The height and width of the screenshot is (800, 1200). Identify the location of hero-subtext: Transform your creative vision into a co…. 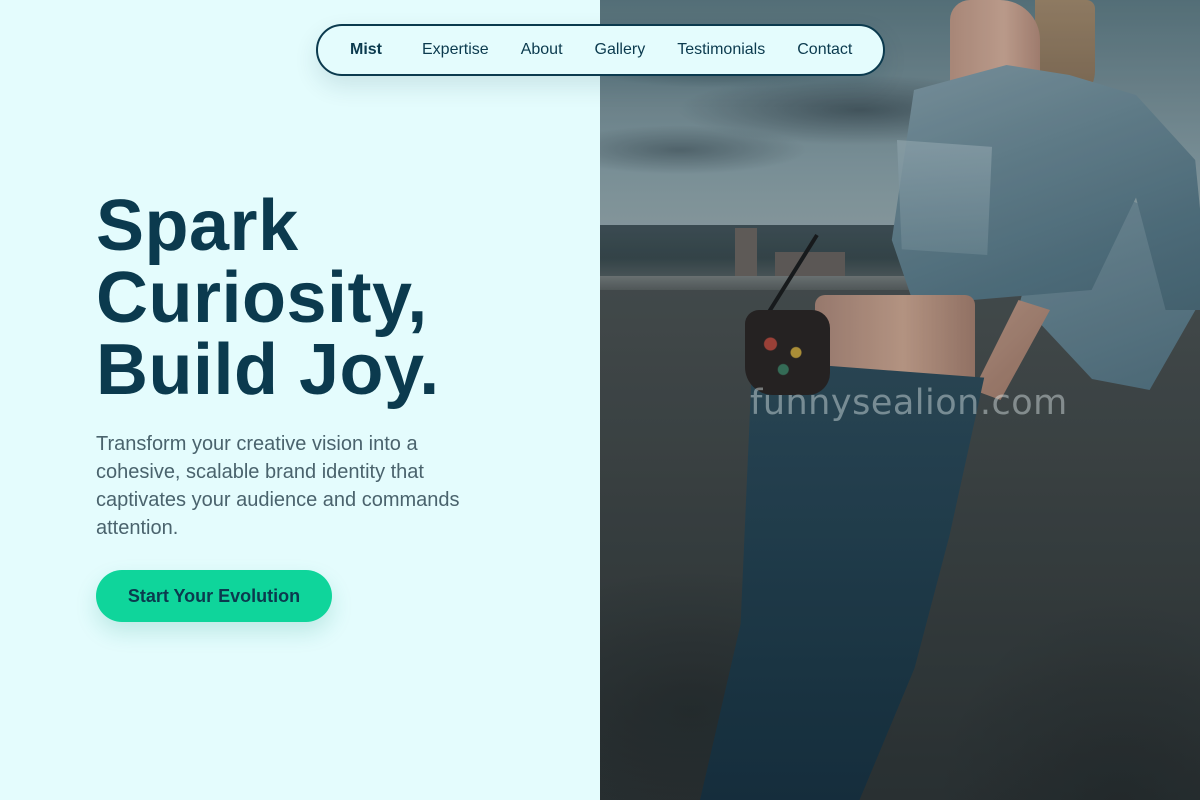
(278, 486).